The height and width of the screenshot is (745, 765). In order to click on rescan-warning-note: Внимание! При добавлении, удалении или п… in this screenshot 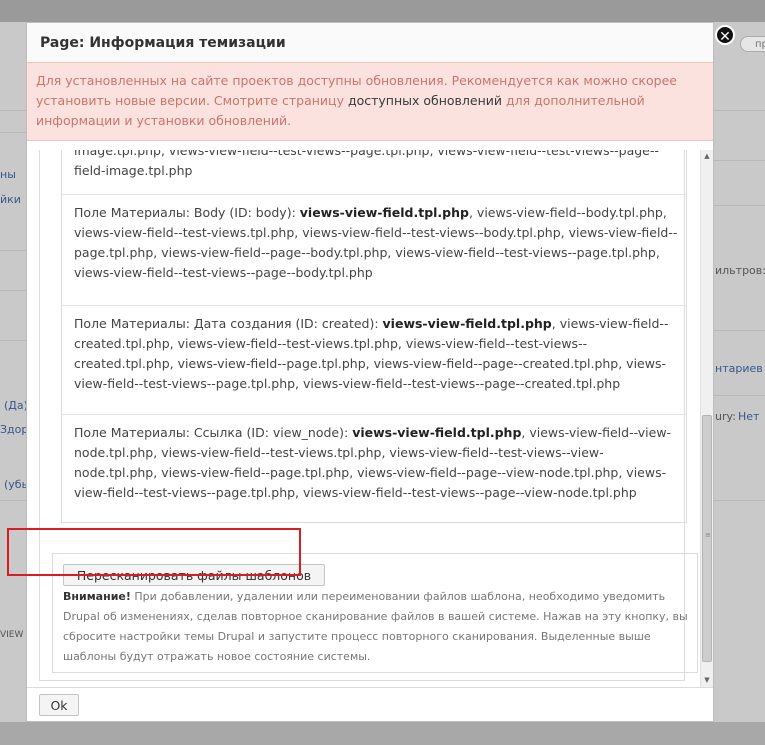, I will do `click(375, 627)`.